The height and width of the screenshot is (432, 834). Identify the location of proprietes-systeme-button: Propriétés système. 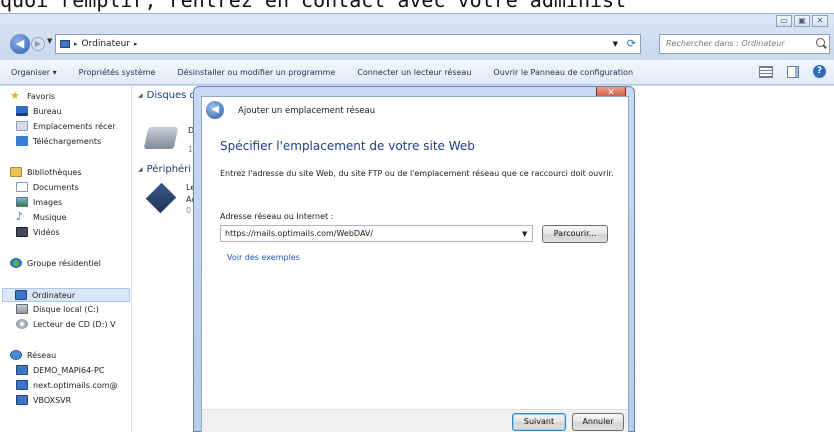
(117, 72).